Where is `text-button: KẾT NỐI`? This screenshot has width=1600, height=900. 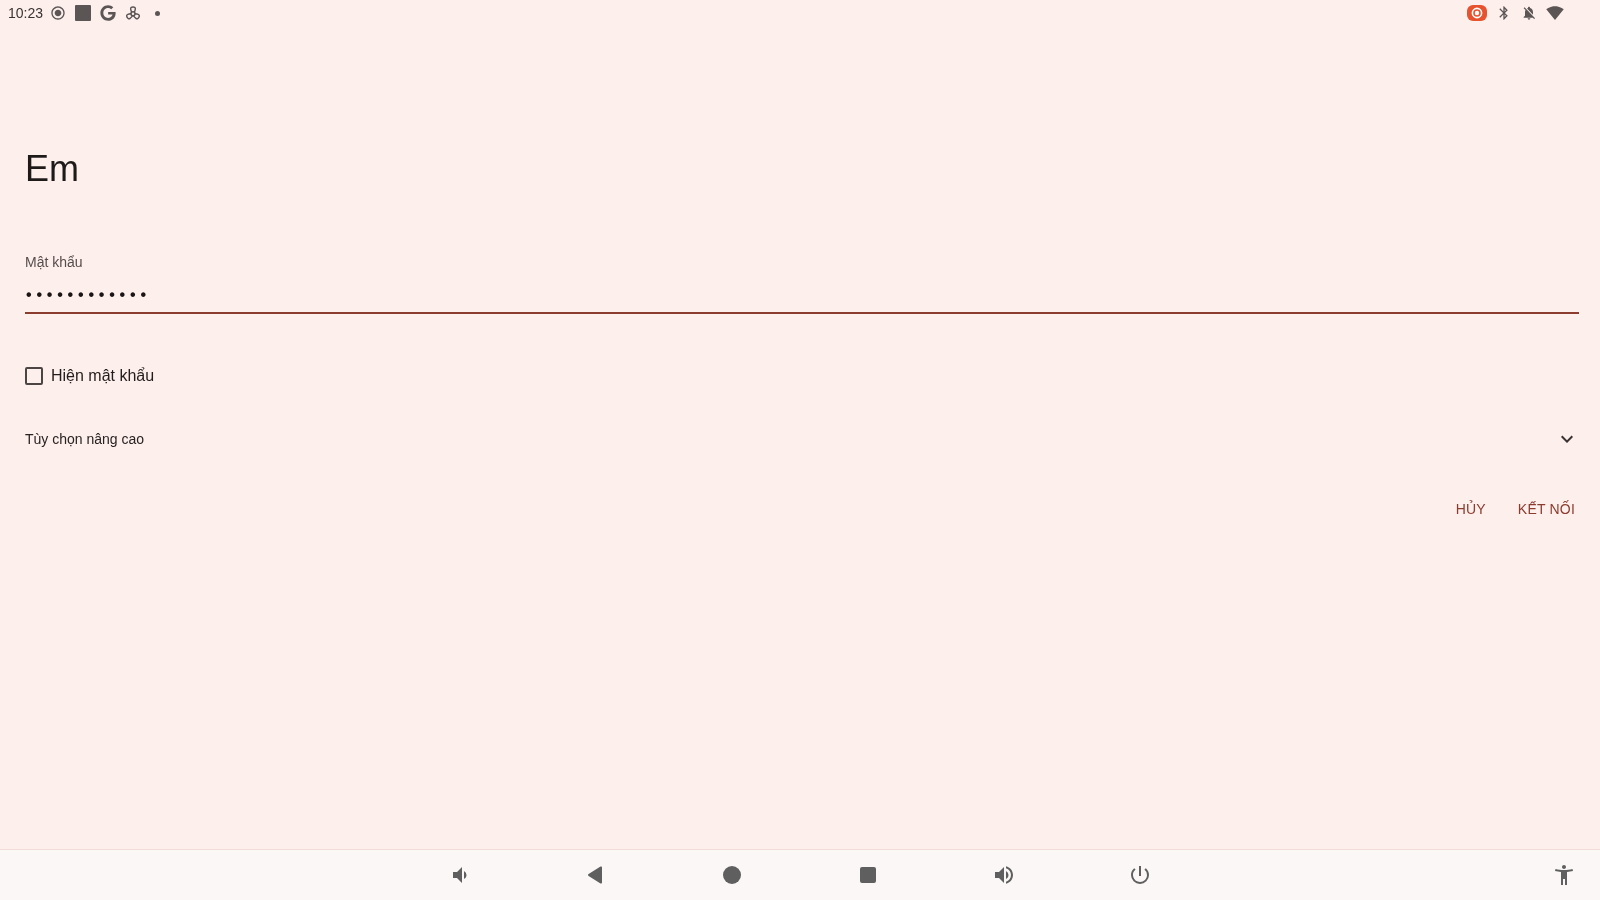
text-button: KẾT NỐI is located at coordinates (1546, 509).